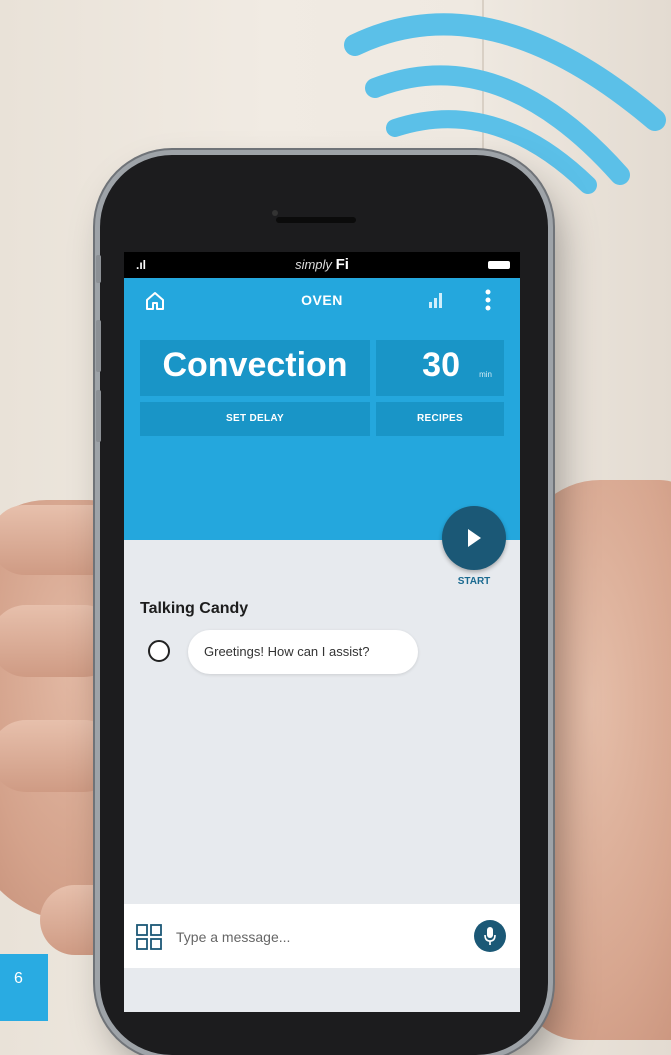  I want to click on play-icon, so click(474, 538).